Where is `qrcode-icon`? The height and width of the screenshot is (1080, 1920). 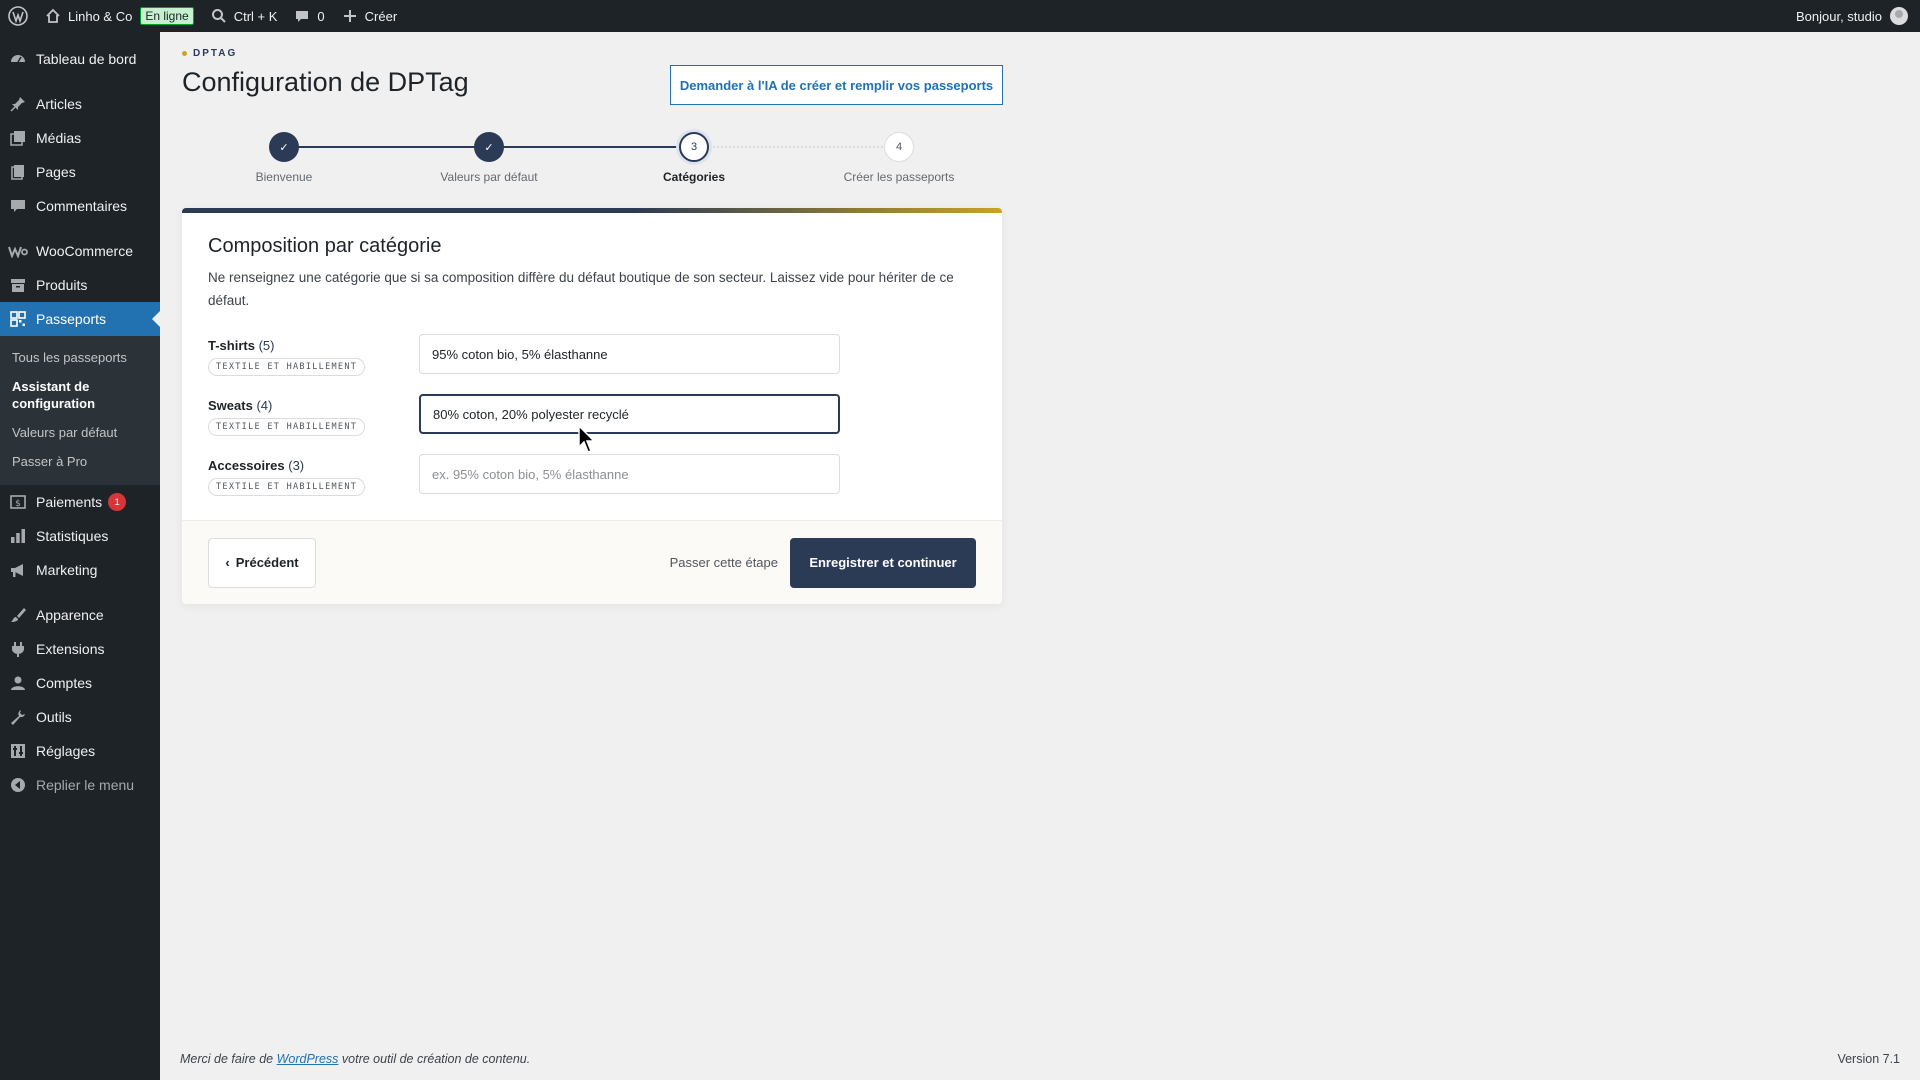 qrcode-icon is located at coordinates (18, 319).